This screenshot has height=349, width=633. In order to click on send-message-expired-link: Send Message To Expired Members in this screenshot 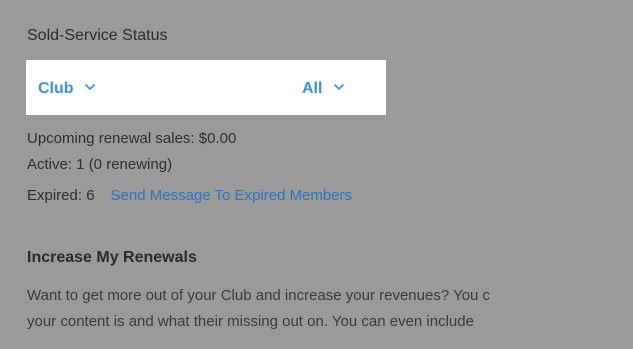, I will do `click(232, 195)`.